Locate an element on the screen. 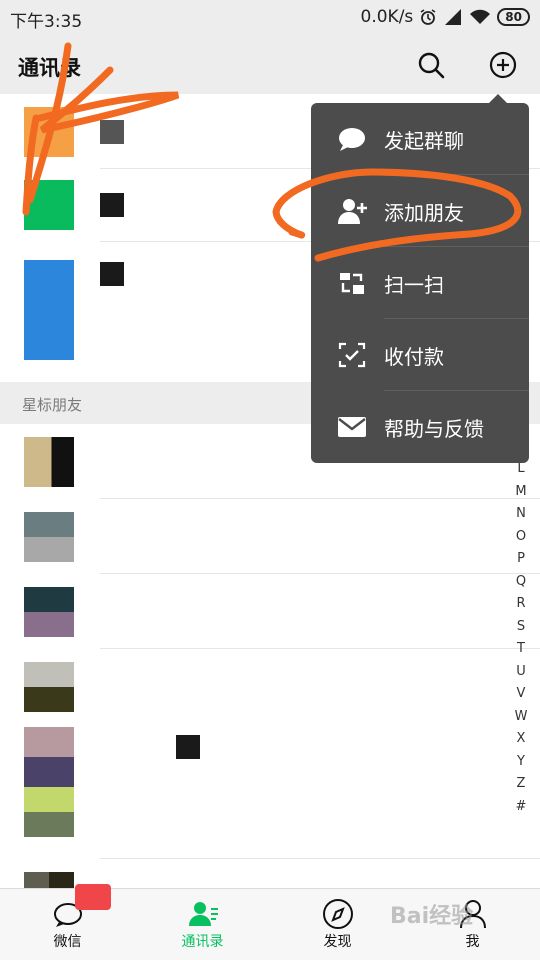 Image resolution: width=540 pixels, height=960 pixels. add-plus-icon is located at coordinates (503, 65).